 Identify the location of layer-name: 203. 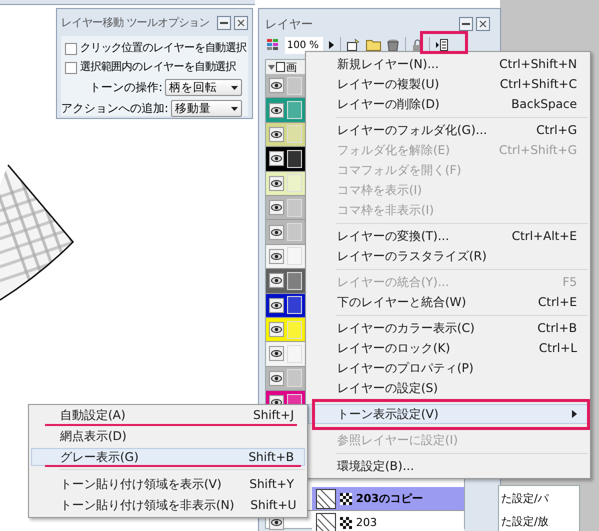
(366, 522).